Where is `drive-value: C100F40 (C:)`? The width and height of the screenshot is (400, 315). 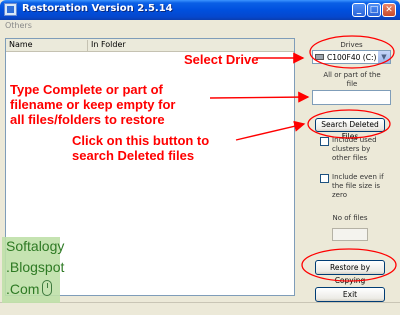
drive-value: C100F40 (C:) is located at coordinates (352, 57).